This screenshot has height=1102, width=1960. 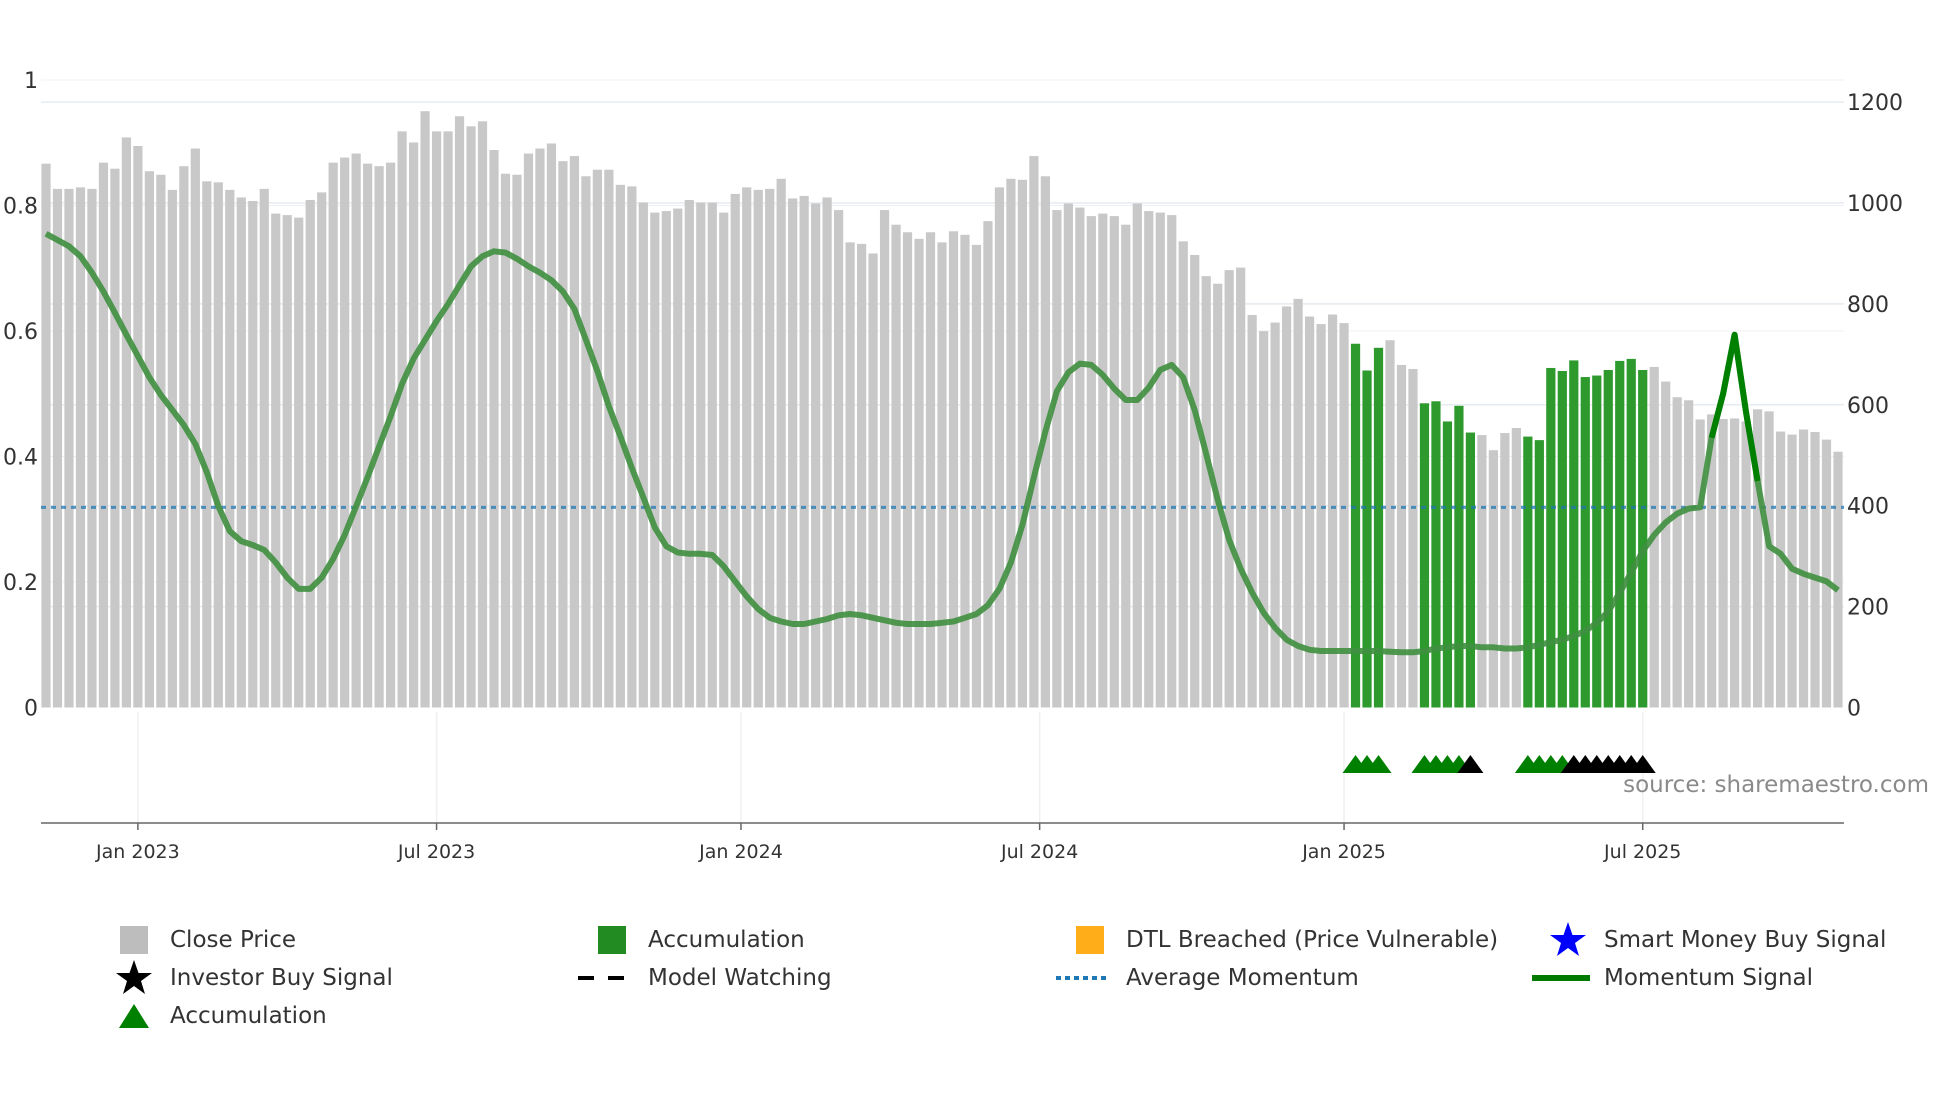 What do you see at coordinates (436, 852) in the screenshot?
I see `x-tick-label: Jul 2023` at bounding box center [436, 852].